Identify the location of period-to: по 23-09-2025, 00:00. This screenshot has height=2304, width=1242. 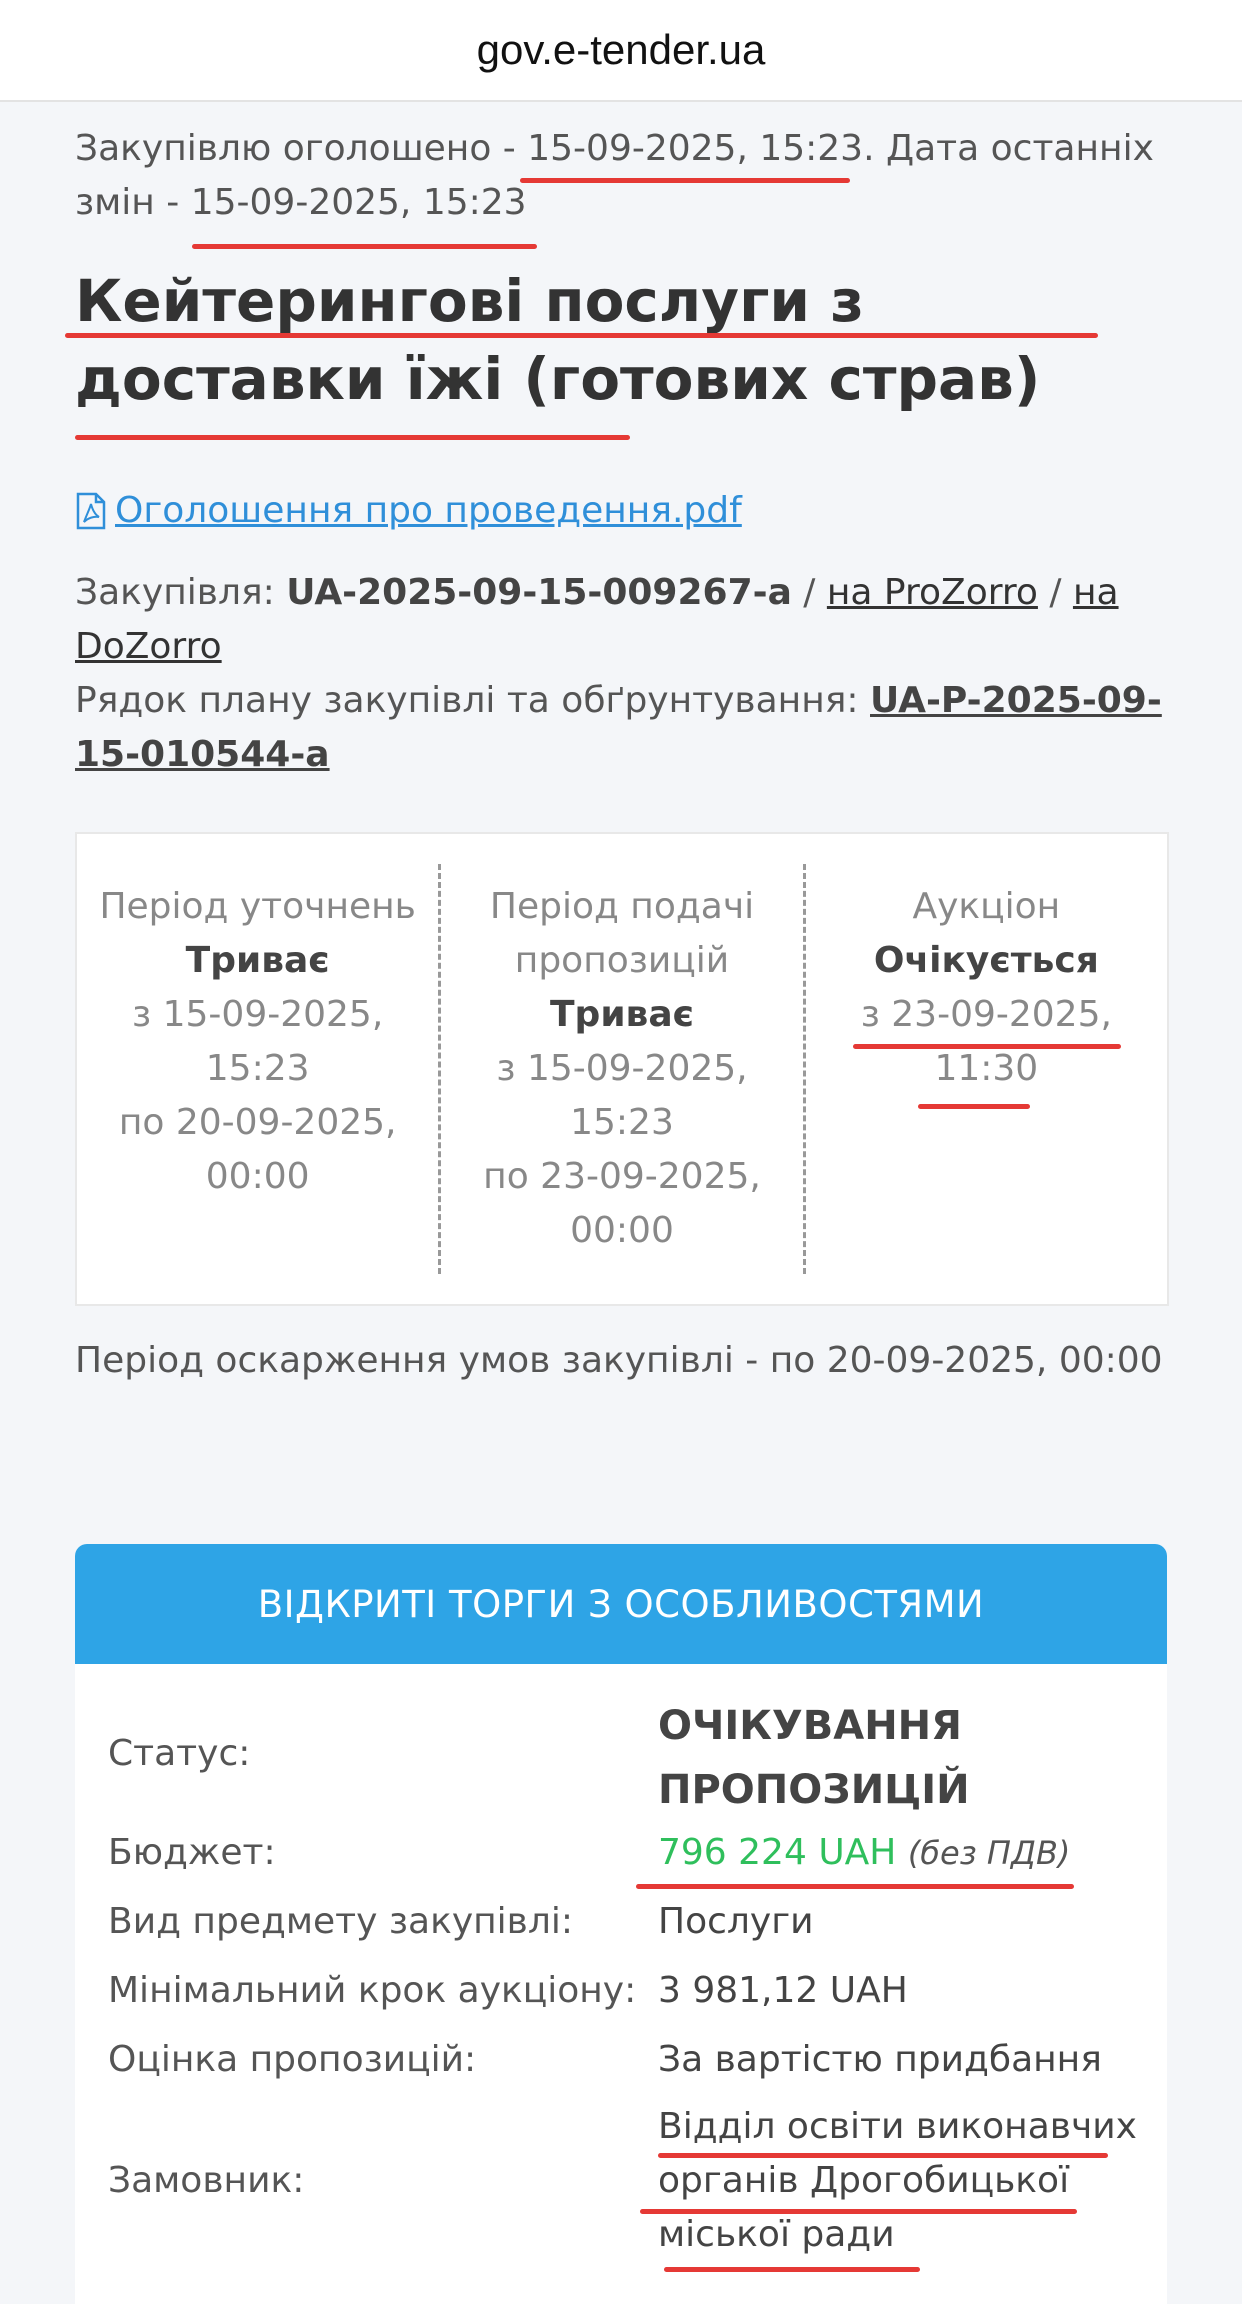
(622, 1203).